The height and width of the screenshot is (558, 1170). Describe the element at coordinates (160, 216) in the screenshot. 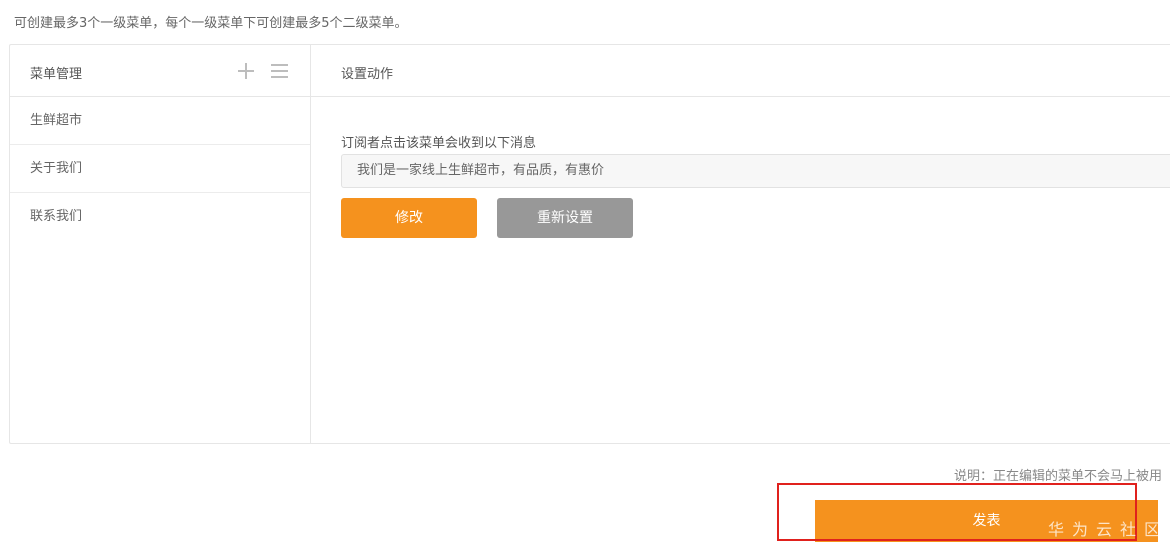

I see `sidebar-item-contact-us: 联系我们` at that location.